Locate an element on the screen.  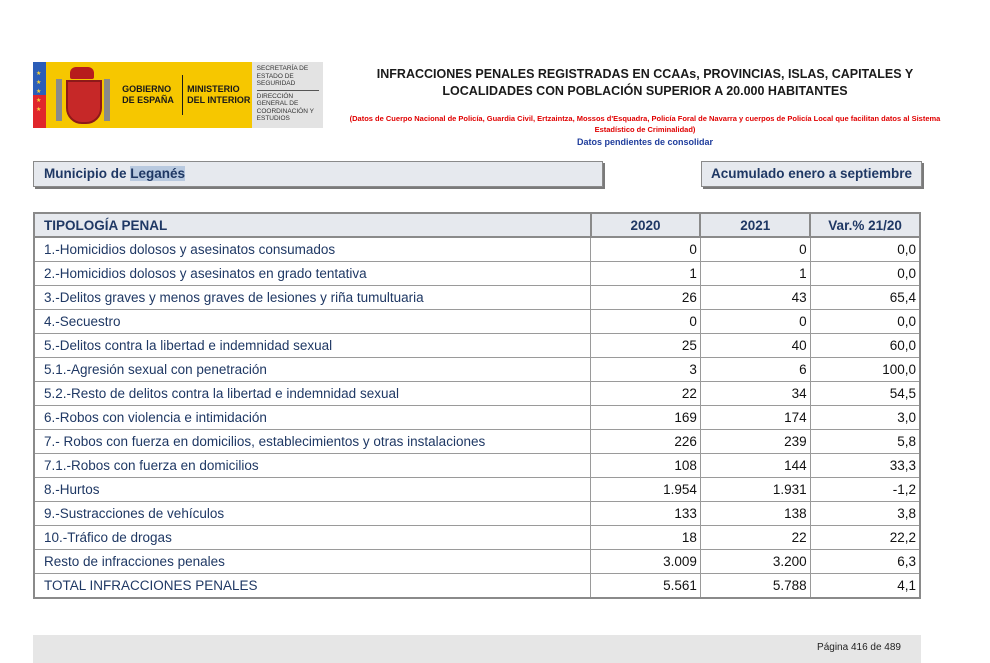
row-label: 4.-Secuestro is located at coordinates (312, 321).